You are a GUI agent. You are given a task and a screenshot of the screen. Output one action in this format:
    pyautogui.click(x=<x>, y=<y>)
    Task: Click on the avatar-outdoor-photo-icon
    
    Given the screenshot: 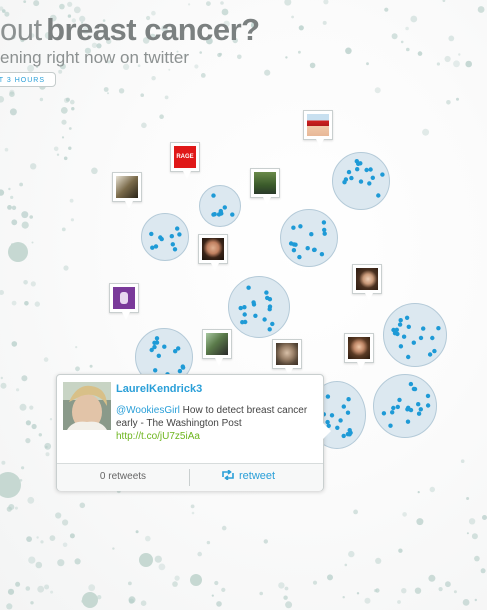 What is the action you would take?
    pyautogui.click(x=265, y=186)
    